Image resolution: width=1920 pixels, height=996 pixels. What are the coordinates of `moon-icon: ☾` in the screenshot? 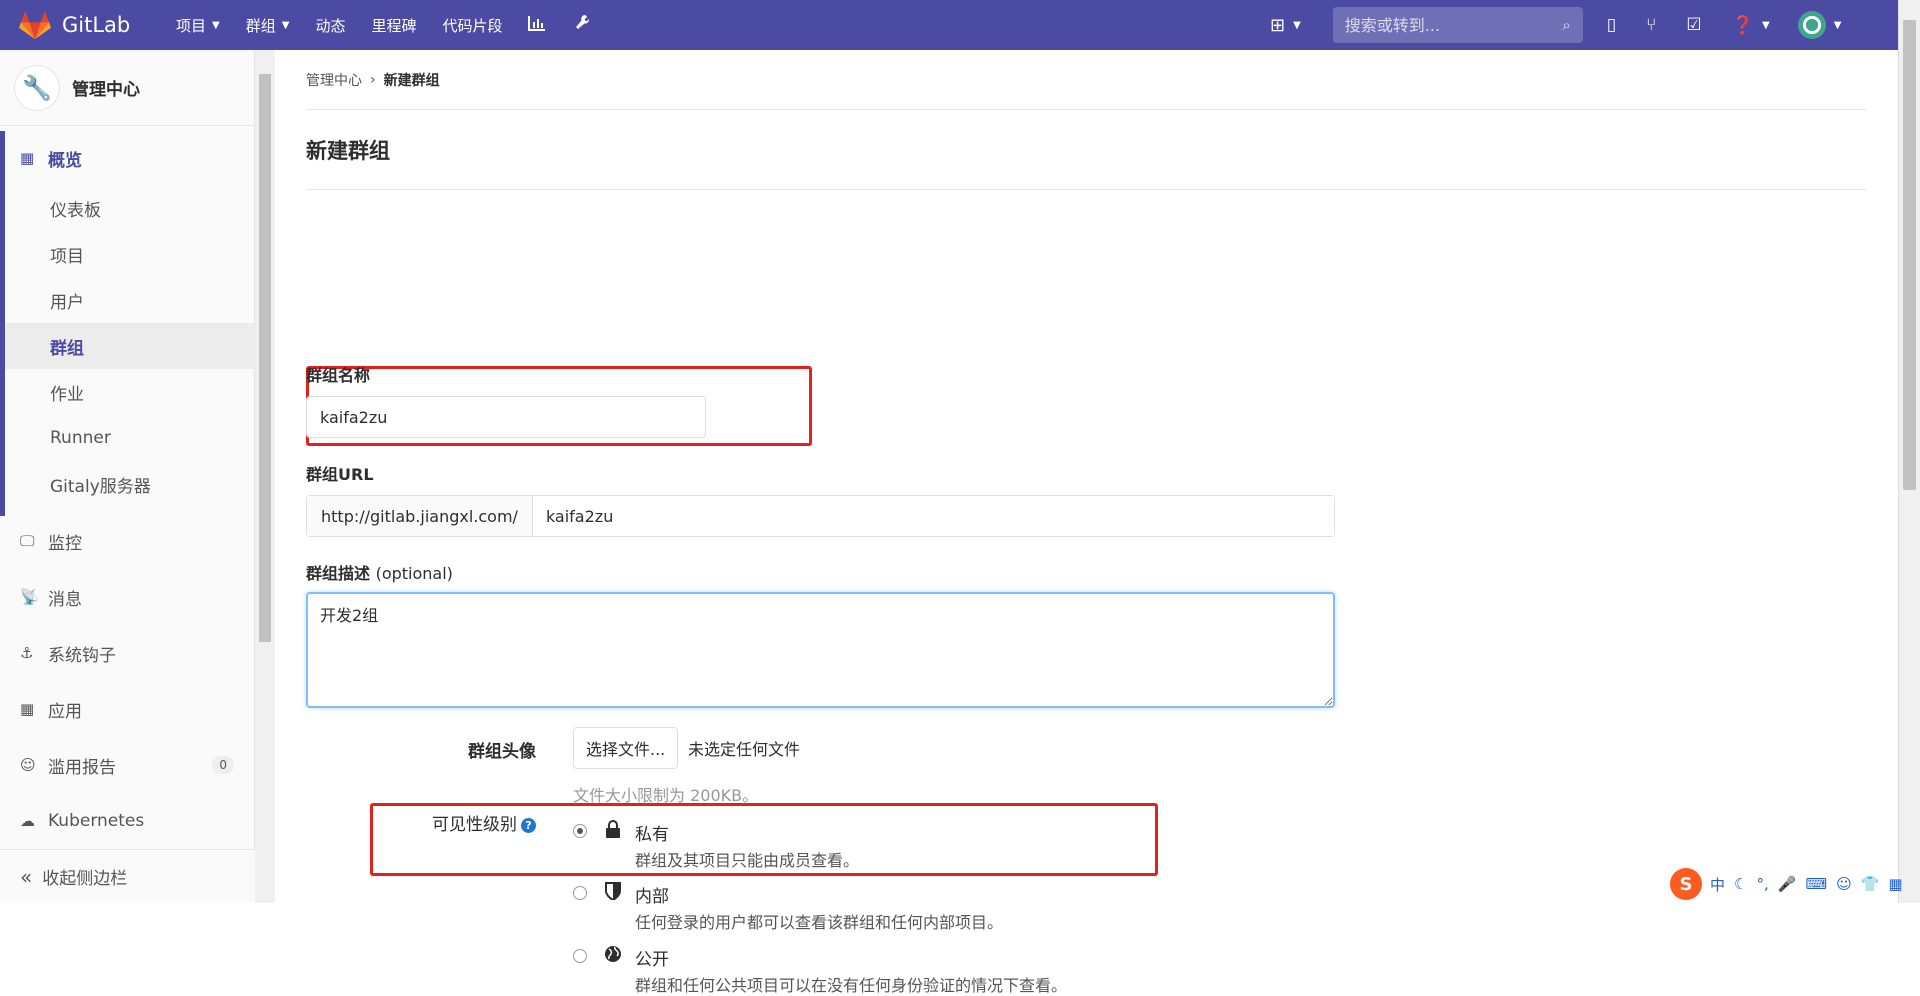 It's located at (1740, 884).